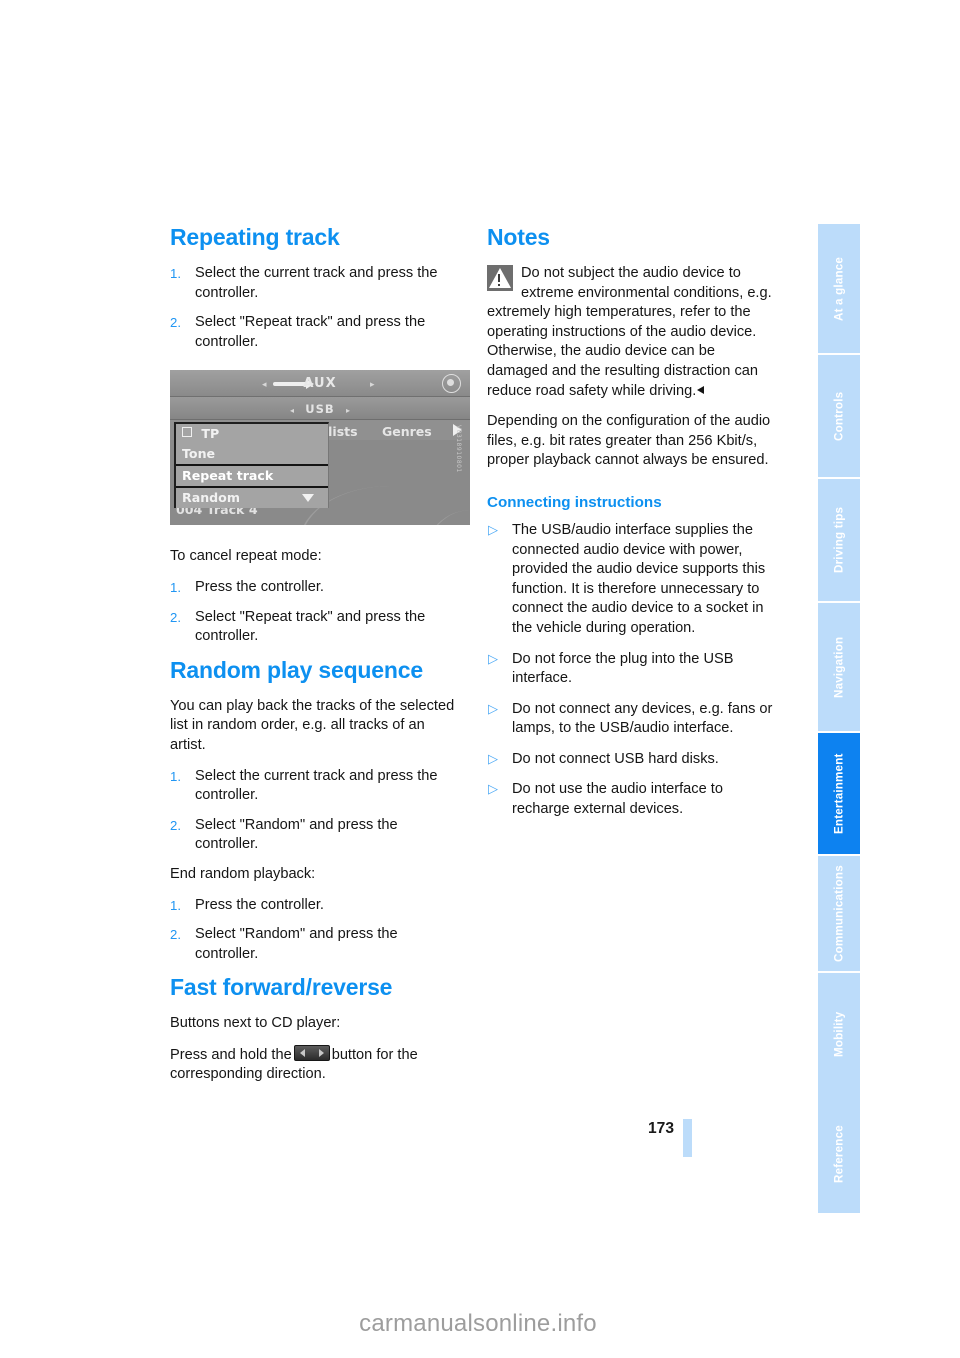 The width and height of the screenshot is (960, 1358). I want to click on tab-mobility: Mobility, so click(839, 1033).